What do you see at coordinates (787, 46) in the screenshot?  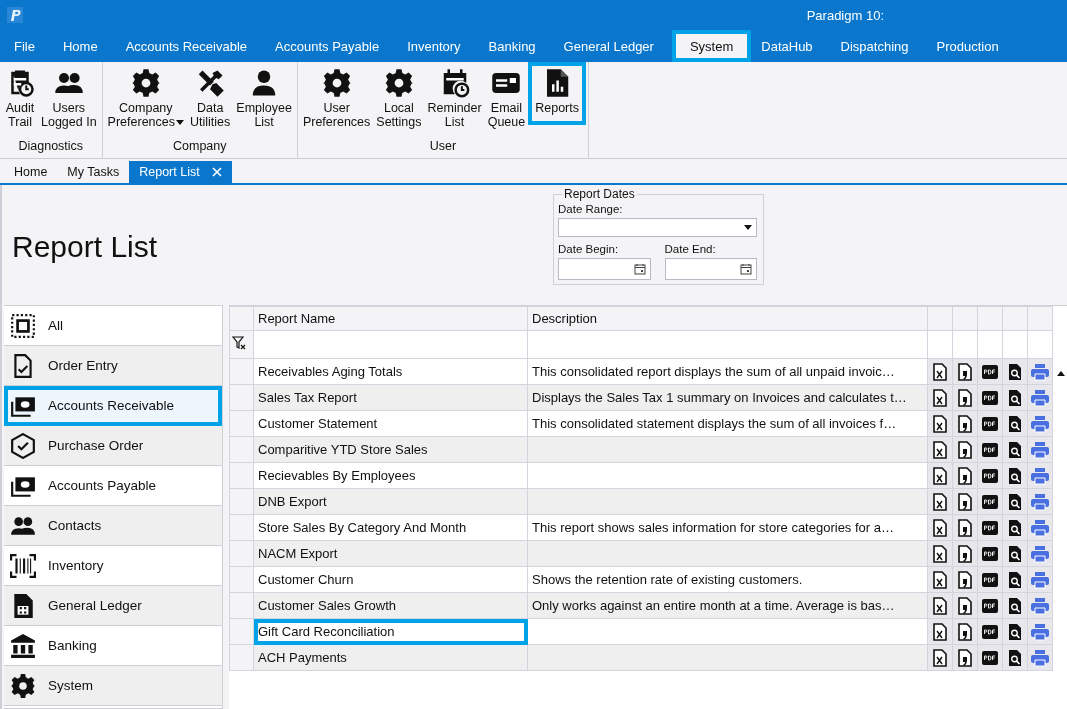 I see `menu-tab: DataHub` at bounding box center [787, 46].